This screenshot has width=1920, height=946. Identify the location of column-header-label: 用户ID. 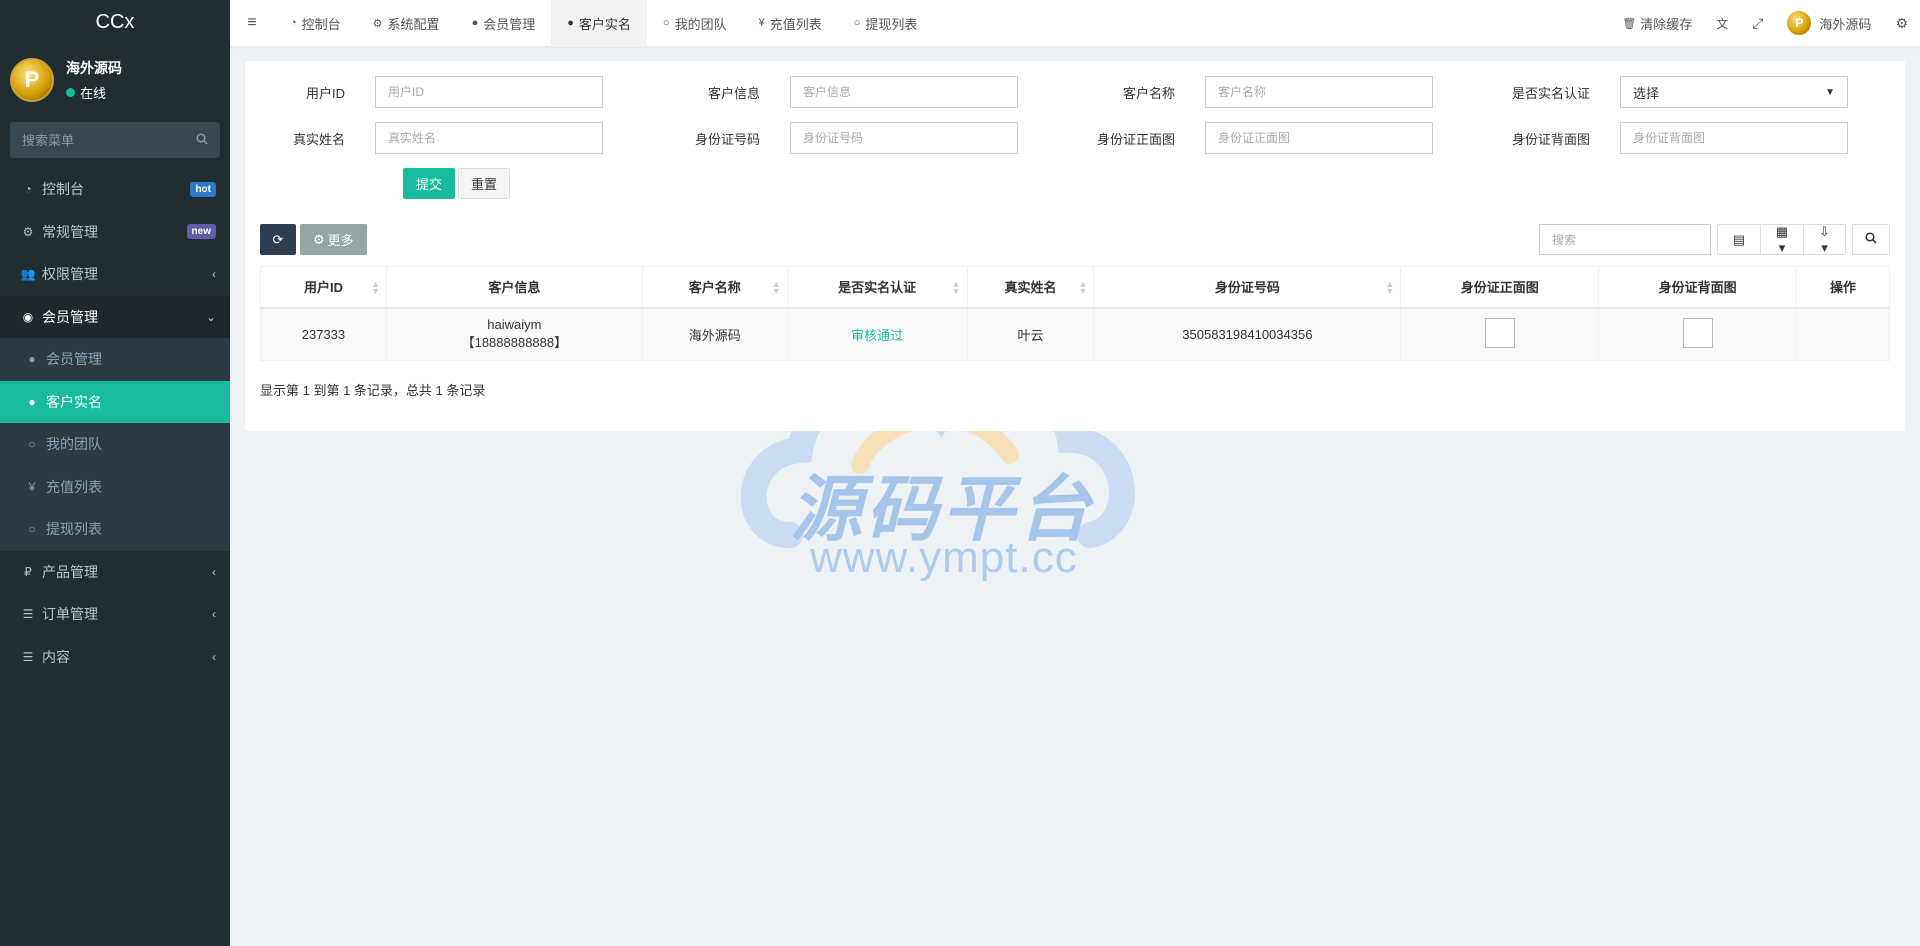
(323, 288).